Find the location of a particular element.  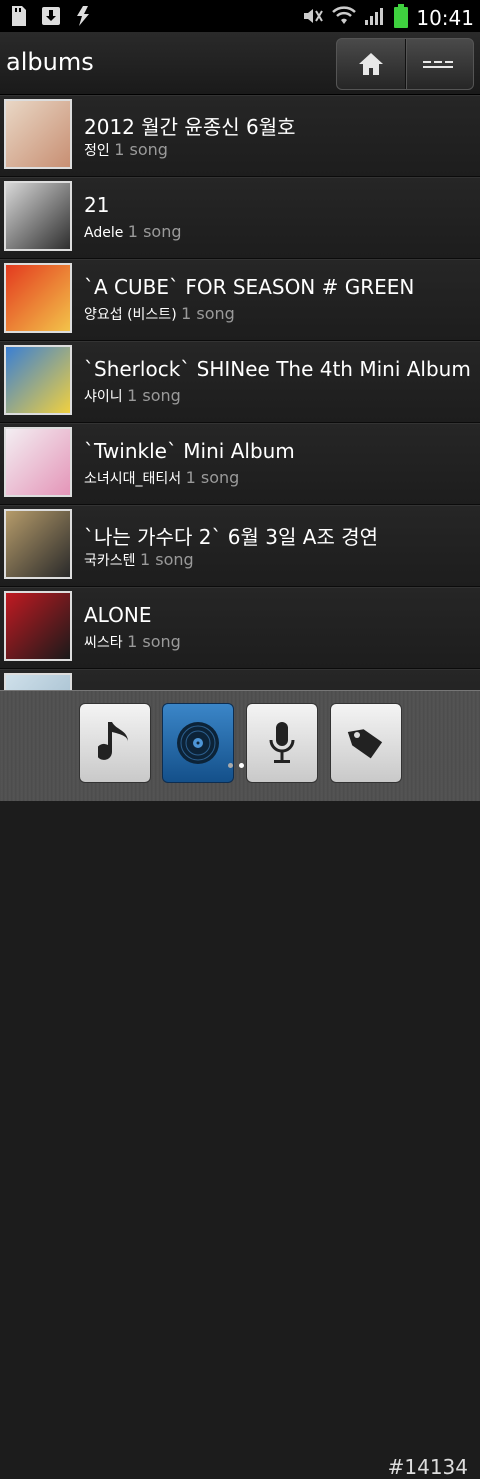

clock: 10:41 is located at coordinates (445, 18).